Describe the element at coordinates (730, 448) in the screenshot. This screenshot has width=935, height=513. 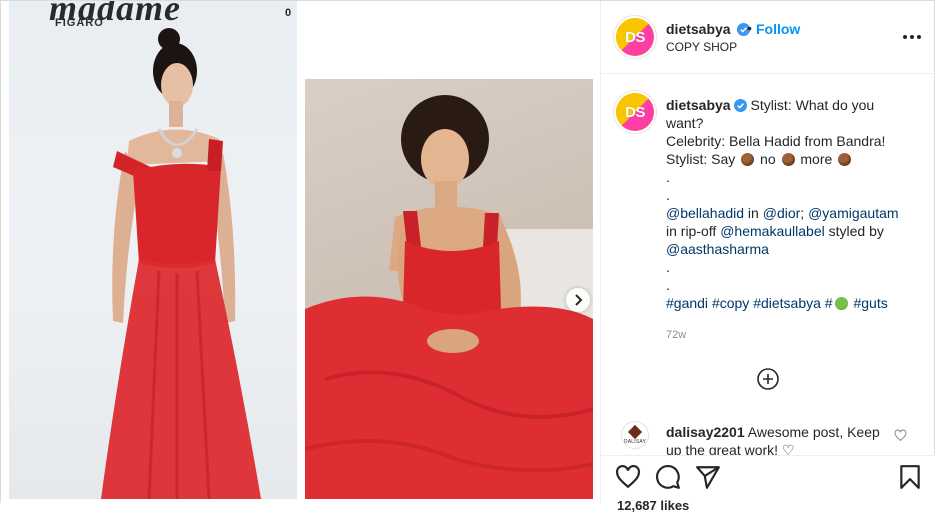
I see `comment-body-cut: up the great work! ♡` at that location.